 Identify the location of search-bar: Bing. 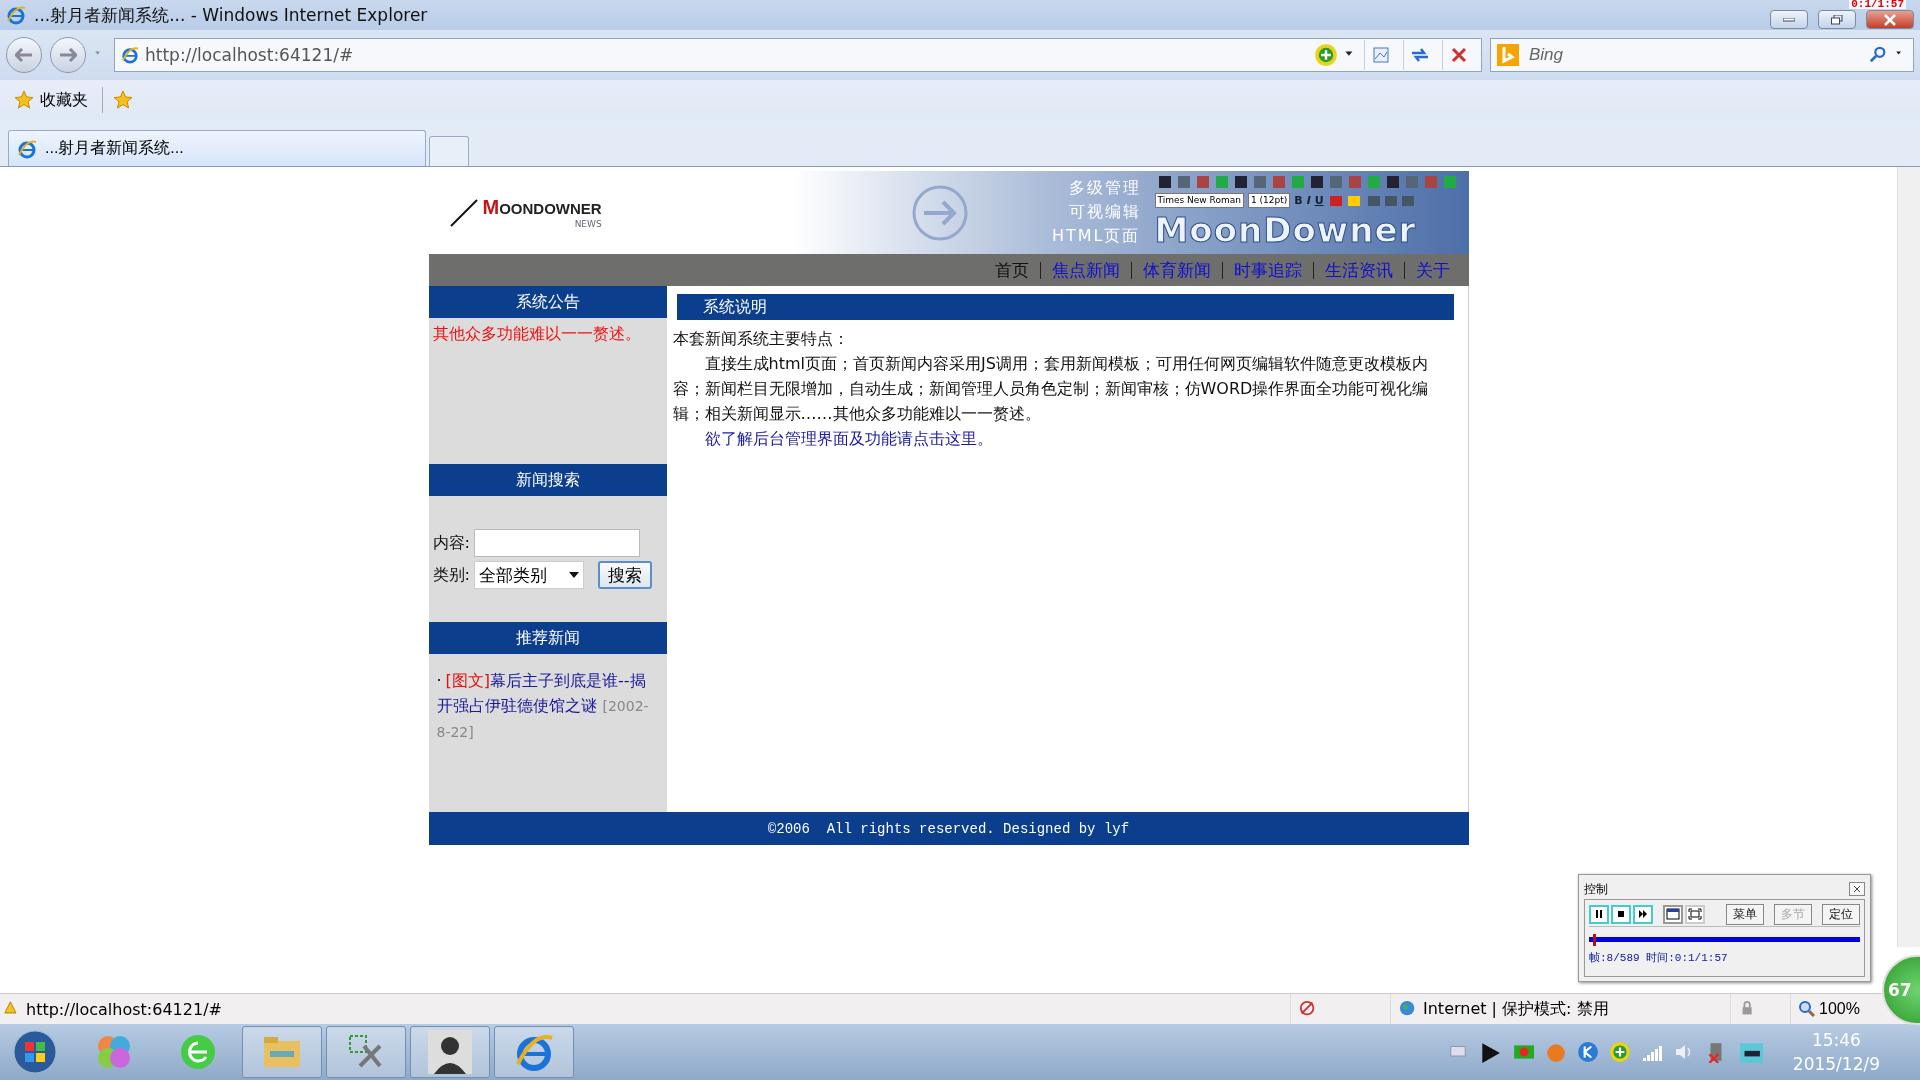
(1702, 55).